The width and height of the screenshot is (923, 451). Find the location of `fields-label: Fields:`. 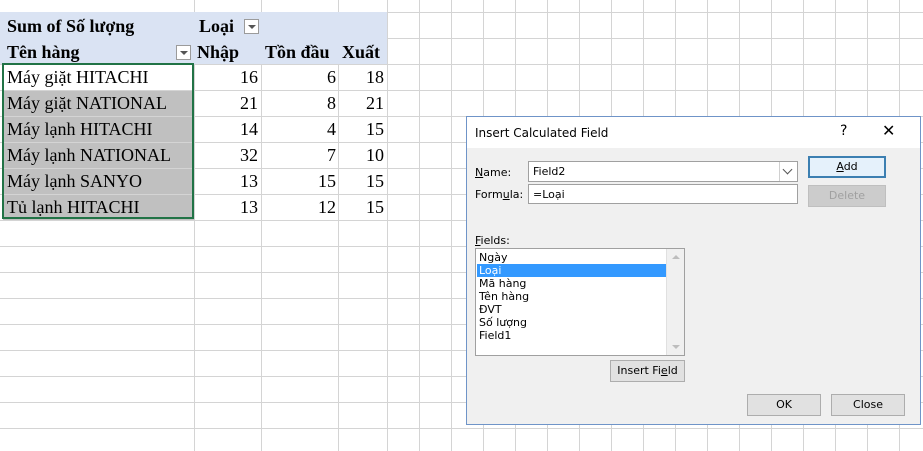

fields-label: Fields: is located at coordinates (492, 240).